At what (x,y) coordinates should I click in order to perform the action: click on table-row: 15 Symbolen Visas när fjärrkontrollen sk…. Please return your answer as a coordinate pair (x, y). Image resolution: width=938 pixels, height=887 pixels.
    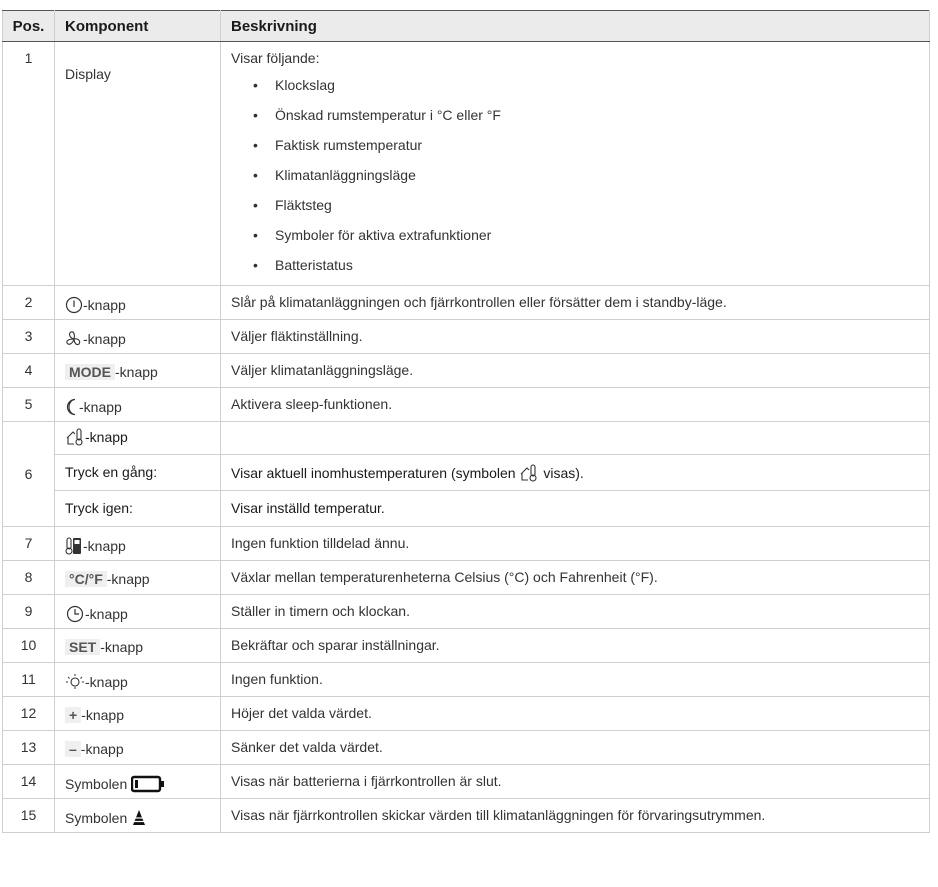
    Looking at the image, I should click on (466, 815).